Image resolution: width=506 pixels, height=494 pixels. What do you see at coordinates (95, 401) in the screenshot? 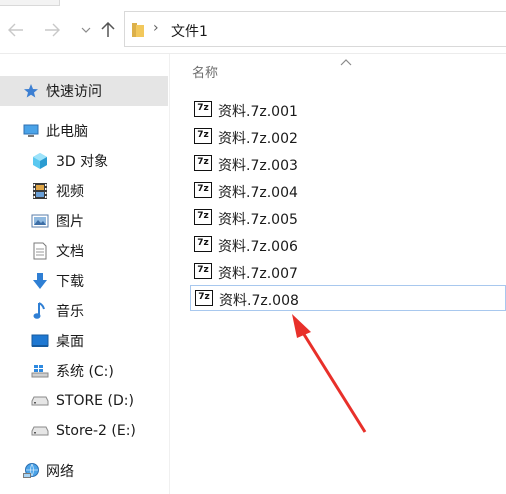
I see `sidebar-item-label: STORE (D:)` at bounding box center [95, 401].